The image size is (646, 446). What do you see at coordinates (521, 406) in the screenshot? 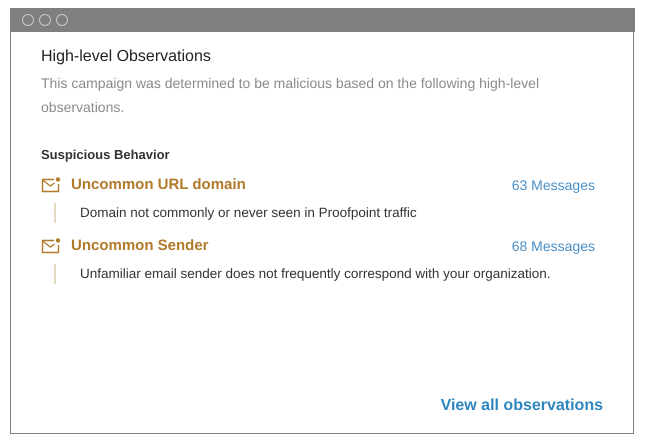
I see `view-all-link: View all observations` at bounding box center [521, 406].